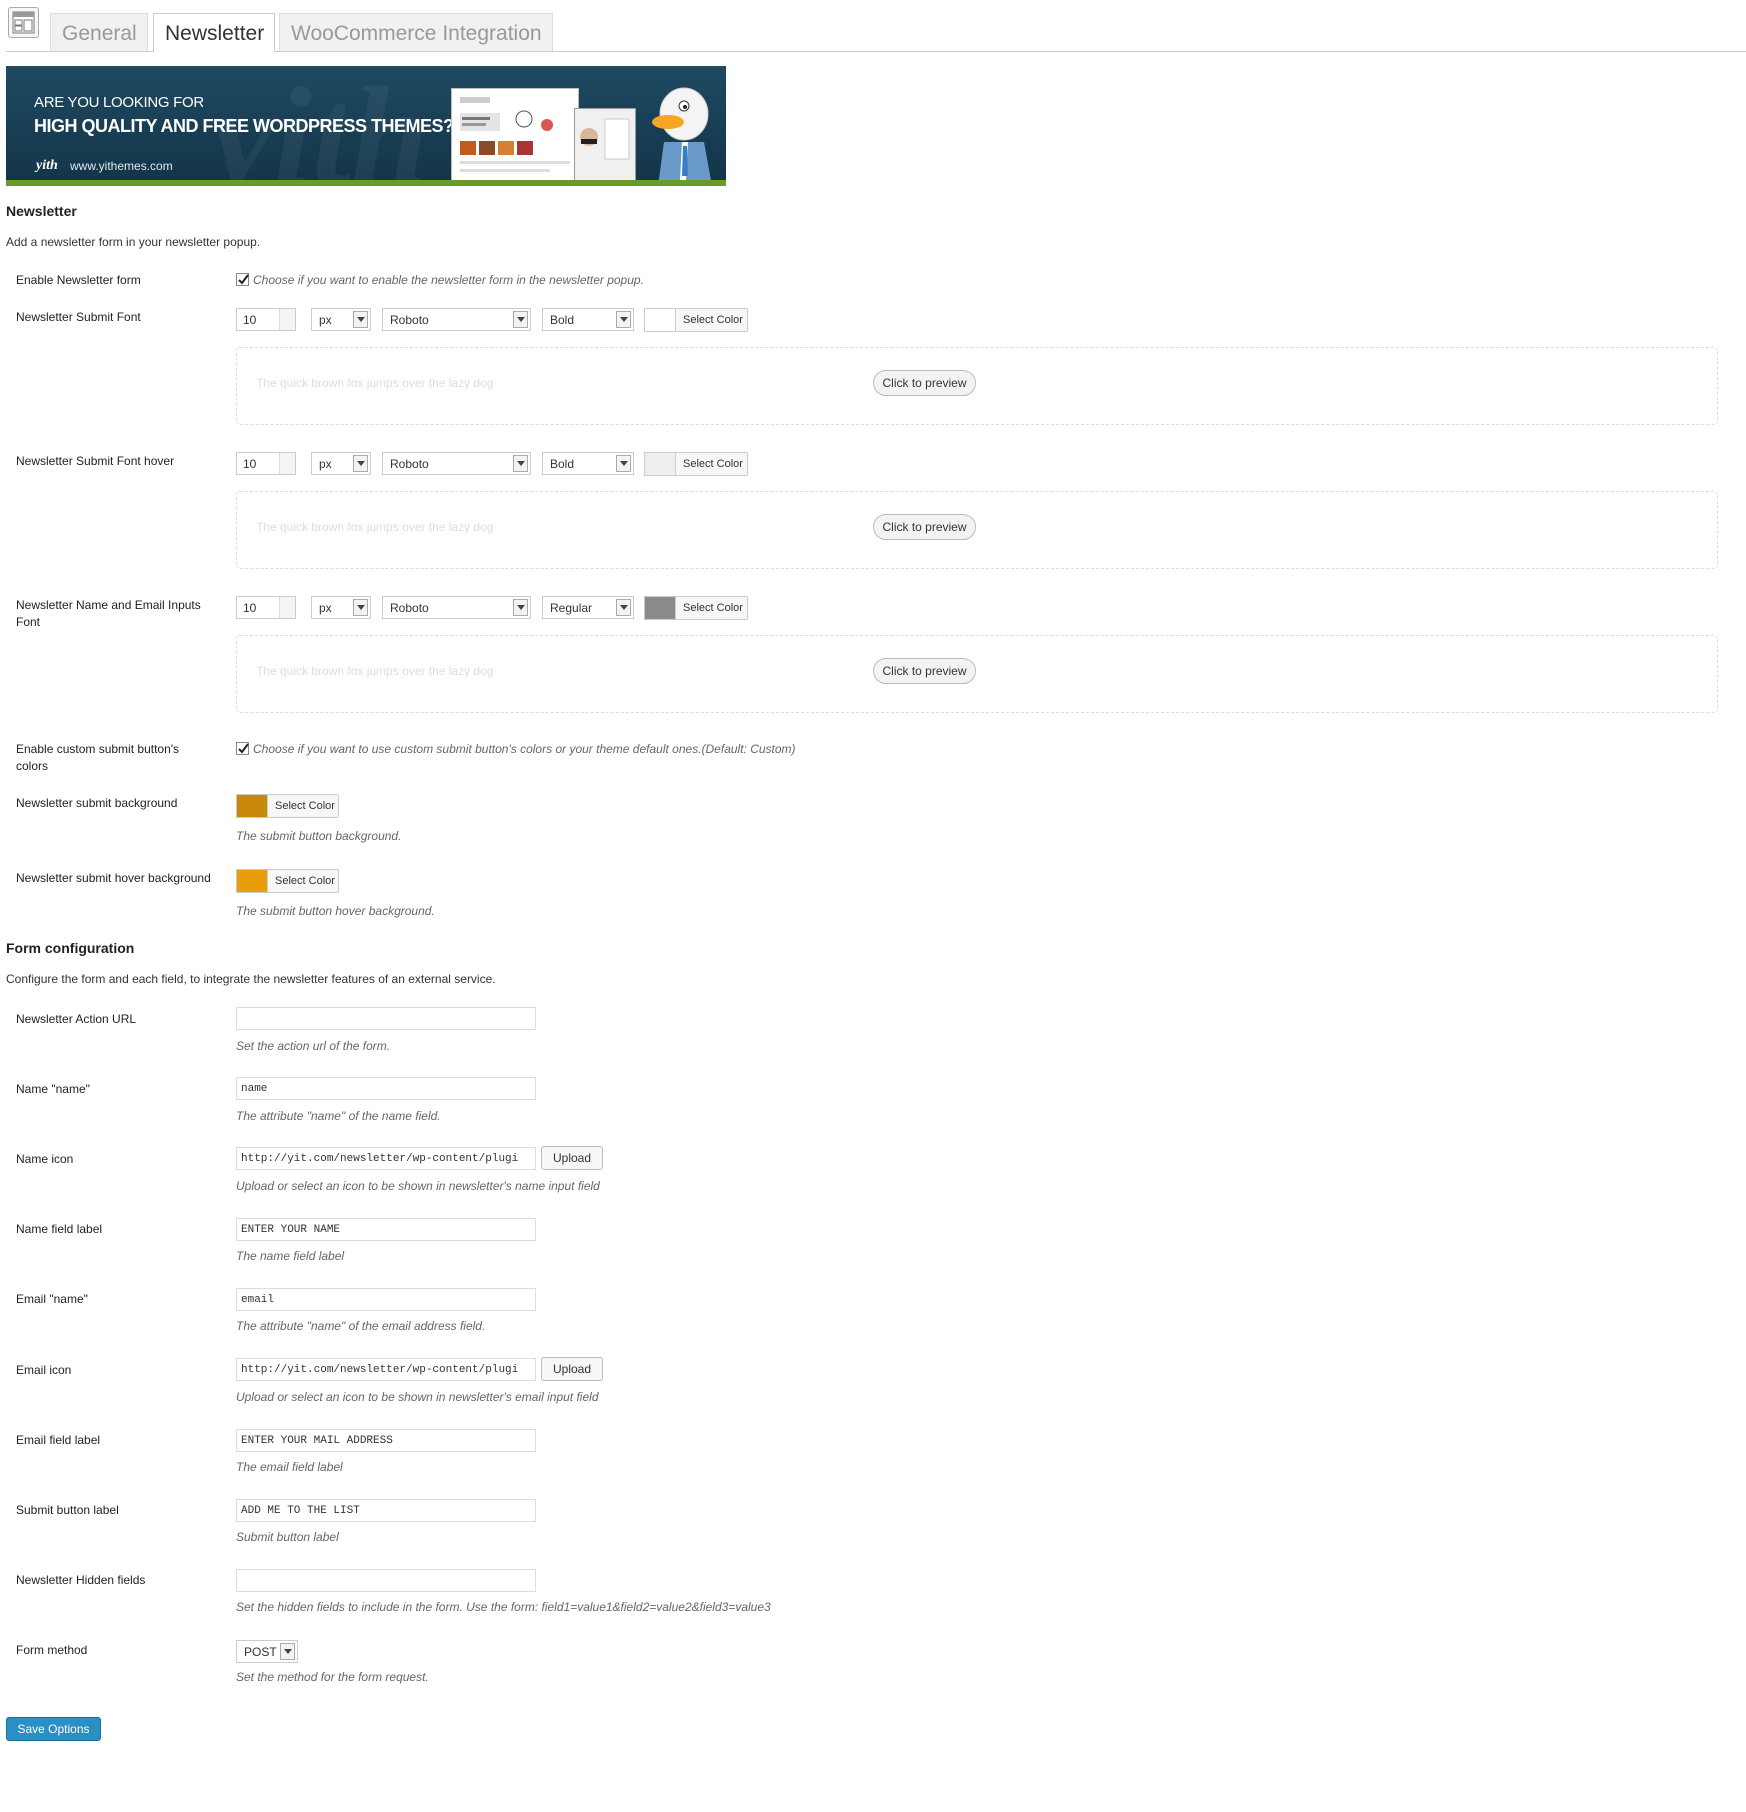 The height and width of the screenshot is (1812, 1746). I want to click on field-label: Name field label, so click(59, 1229).